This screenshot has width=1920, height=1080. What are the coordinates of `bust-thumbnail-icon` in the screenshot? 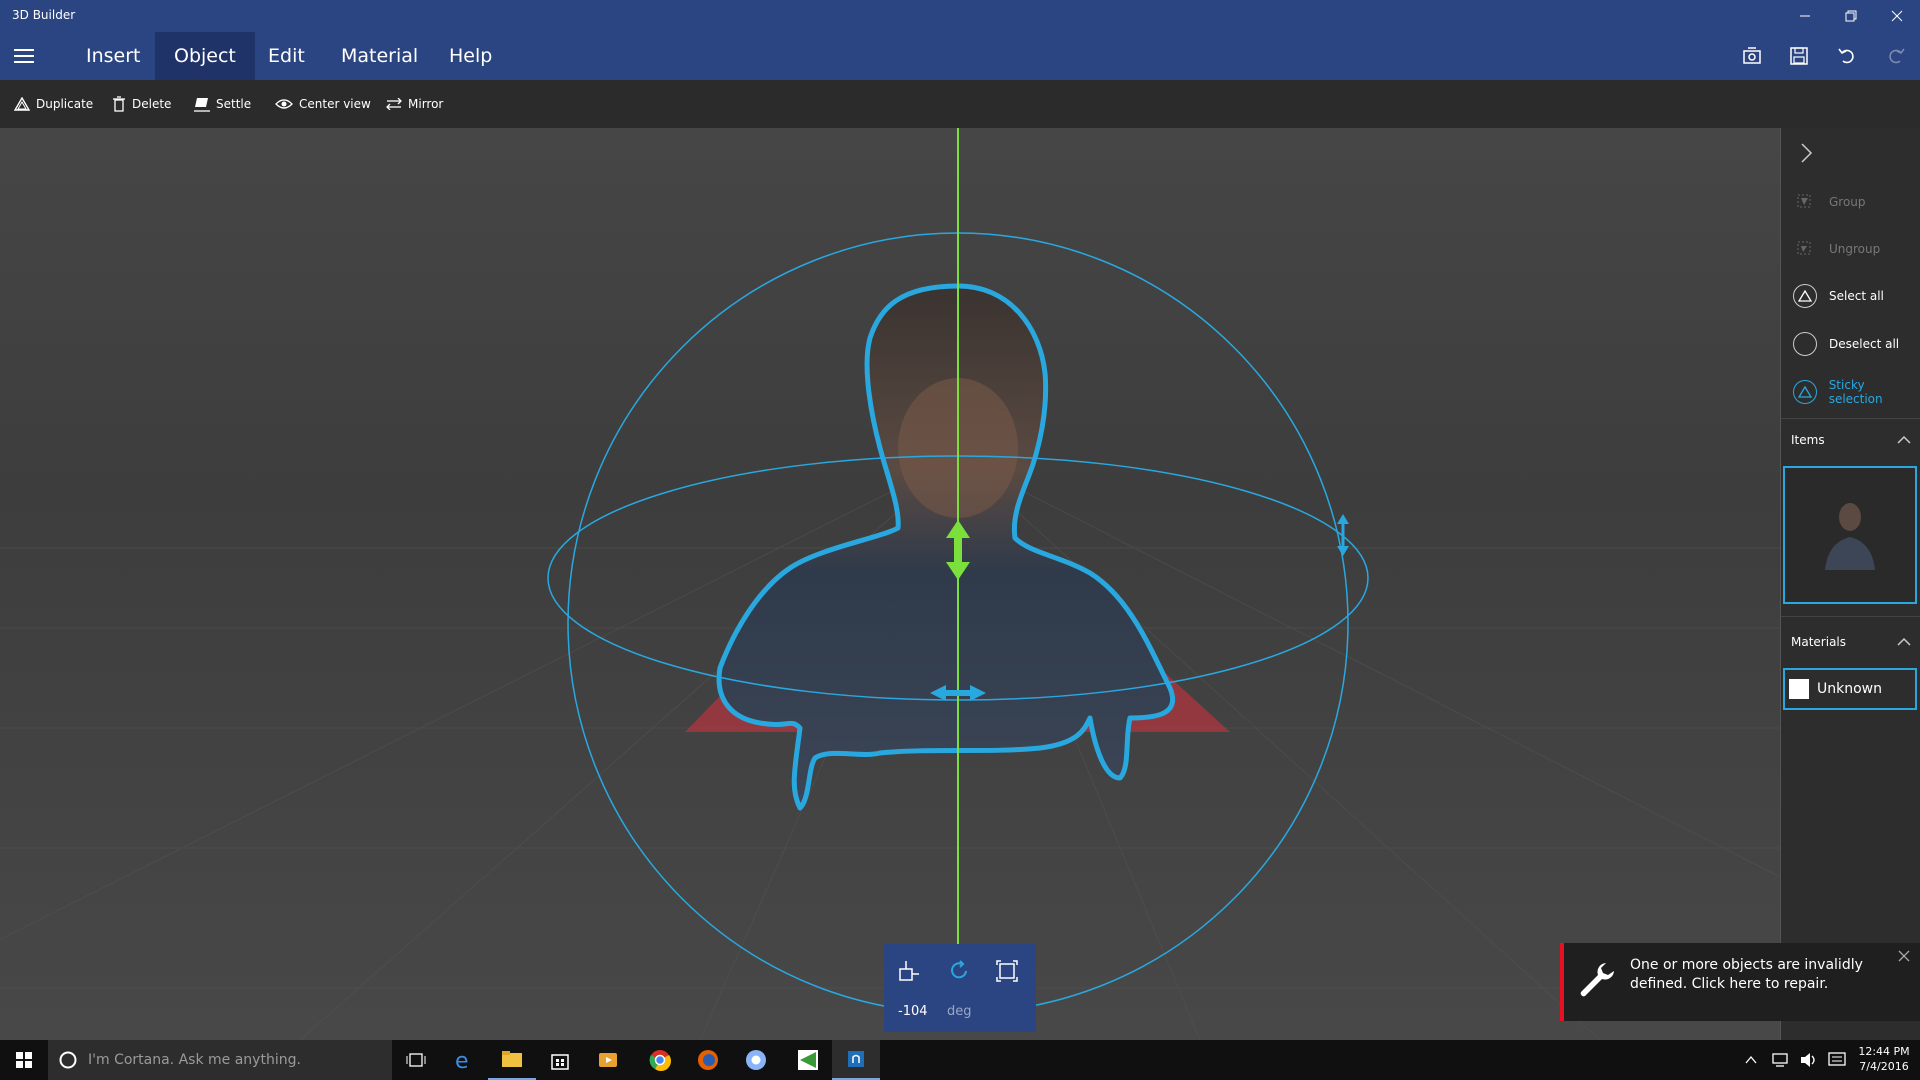 It's located at (1850, 536).